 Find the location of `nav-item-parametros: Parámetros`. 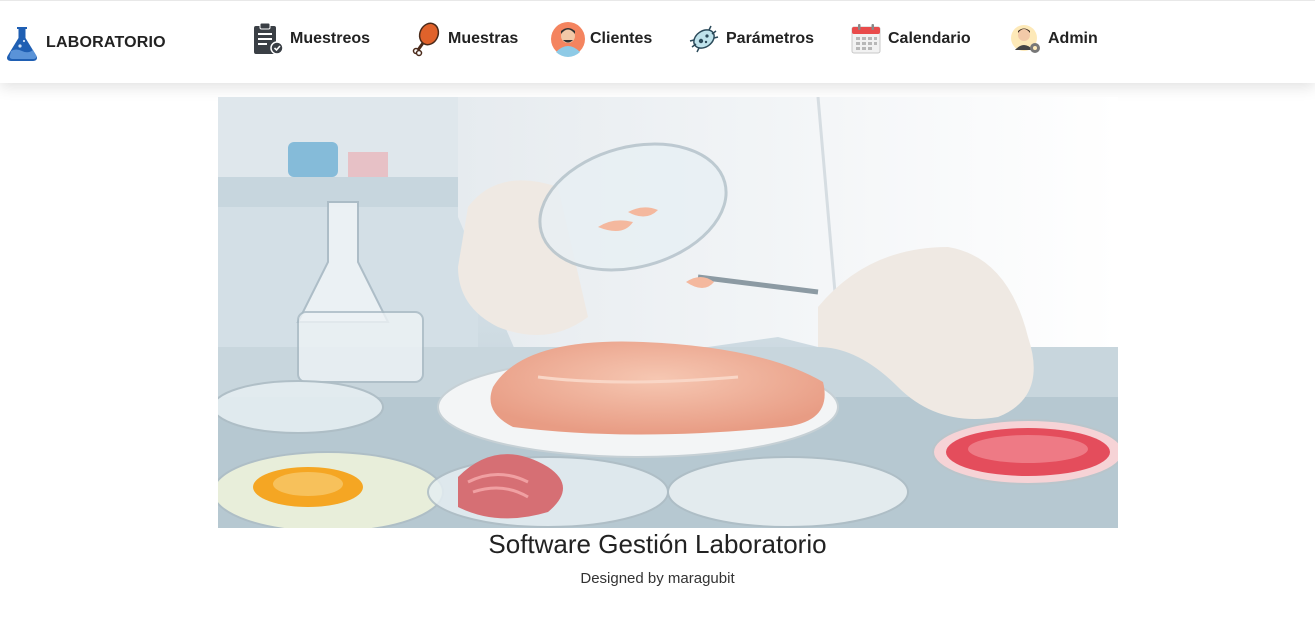

nav-item-parametros: Parámetros is located at coordinates (750, 39).